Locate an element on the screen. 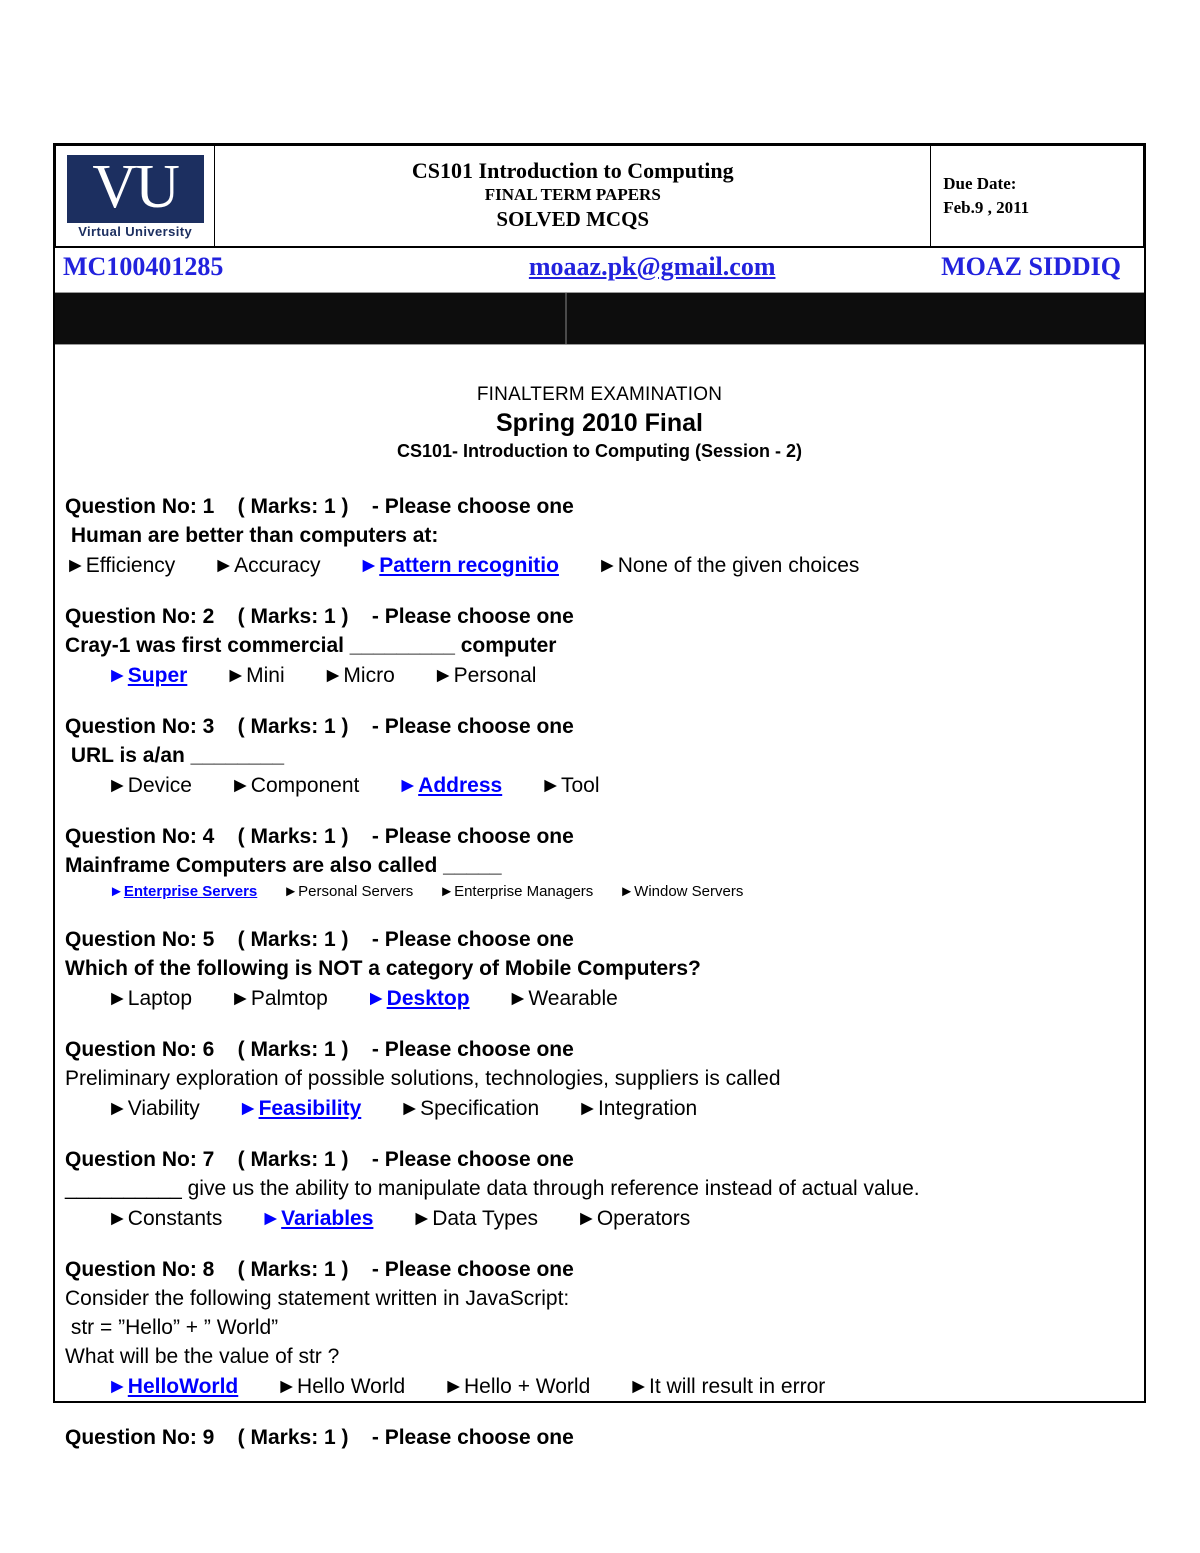  option-row: ► Laptop ► Palmtop ► Desktop ► Wearable is located at coordinates (600, 998).